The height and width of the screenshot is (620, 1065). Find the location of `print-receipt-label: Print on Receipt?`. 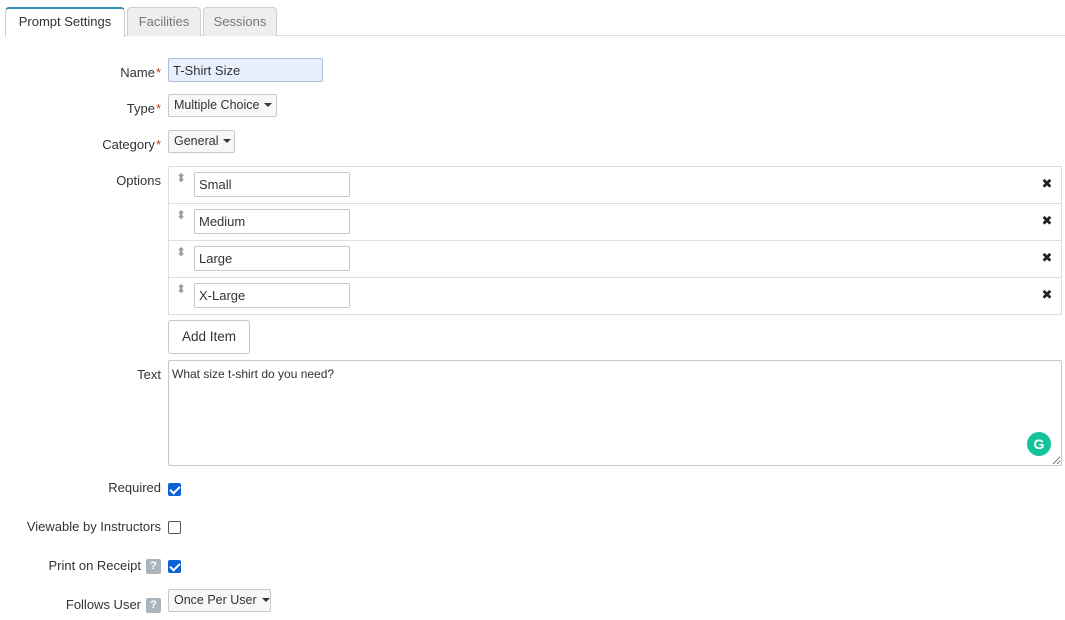

print-receipt-label: Print on Receipt? is located at coordinates (105, 566).